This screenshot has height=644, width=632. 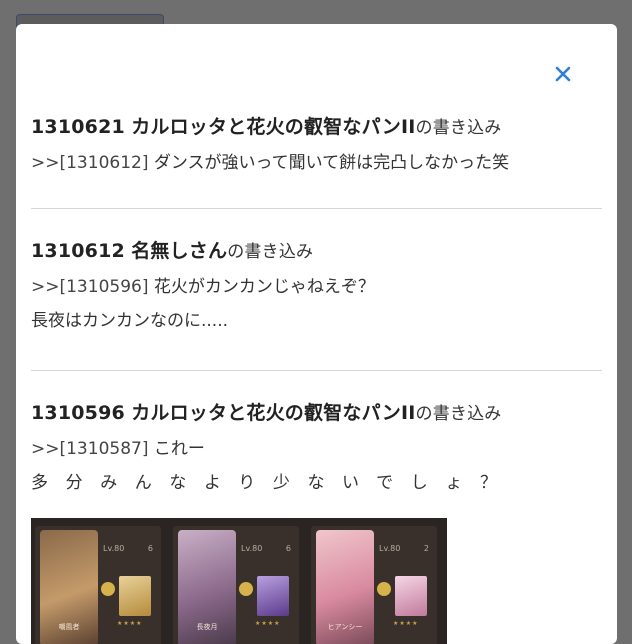 What do you see at coordinates (345, 627) in the screenshot?
I see `character-name: ヒアンシー` at bounding box center [345, 627].